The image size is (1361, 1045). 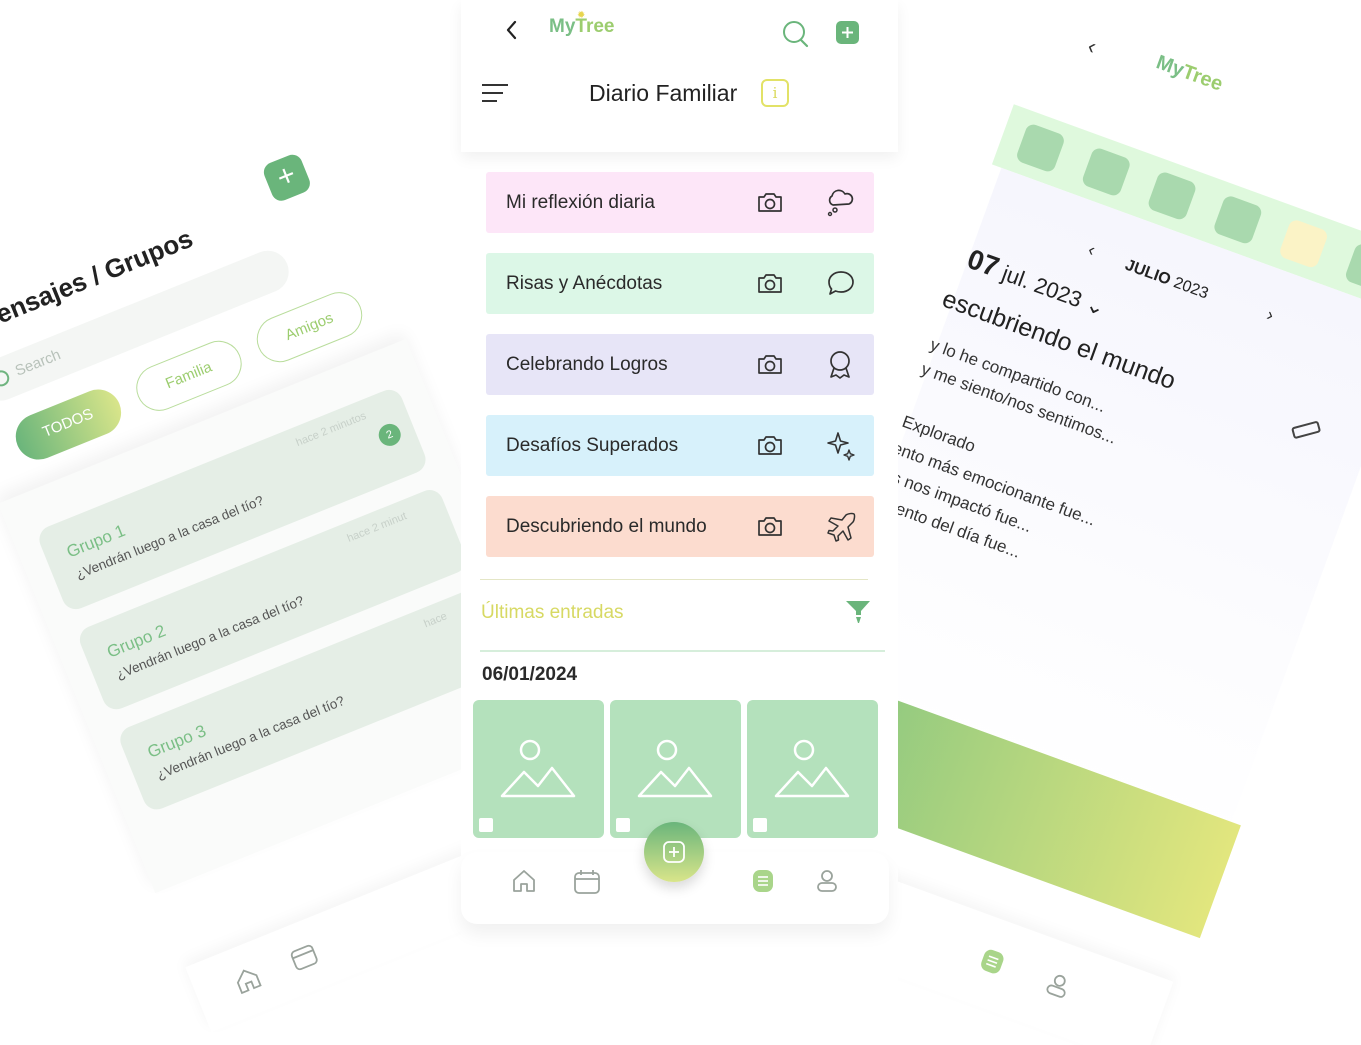 What do you see at coordinates (495, 93) in the screenshot?
I see `menu-icon` at bounding box center [495, 93].